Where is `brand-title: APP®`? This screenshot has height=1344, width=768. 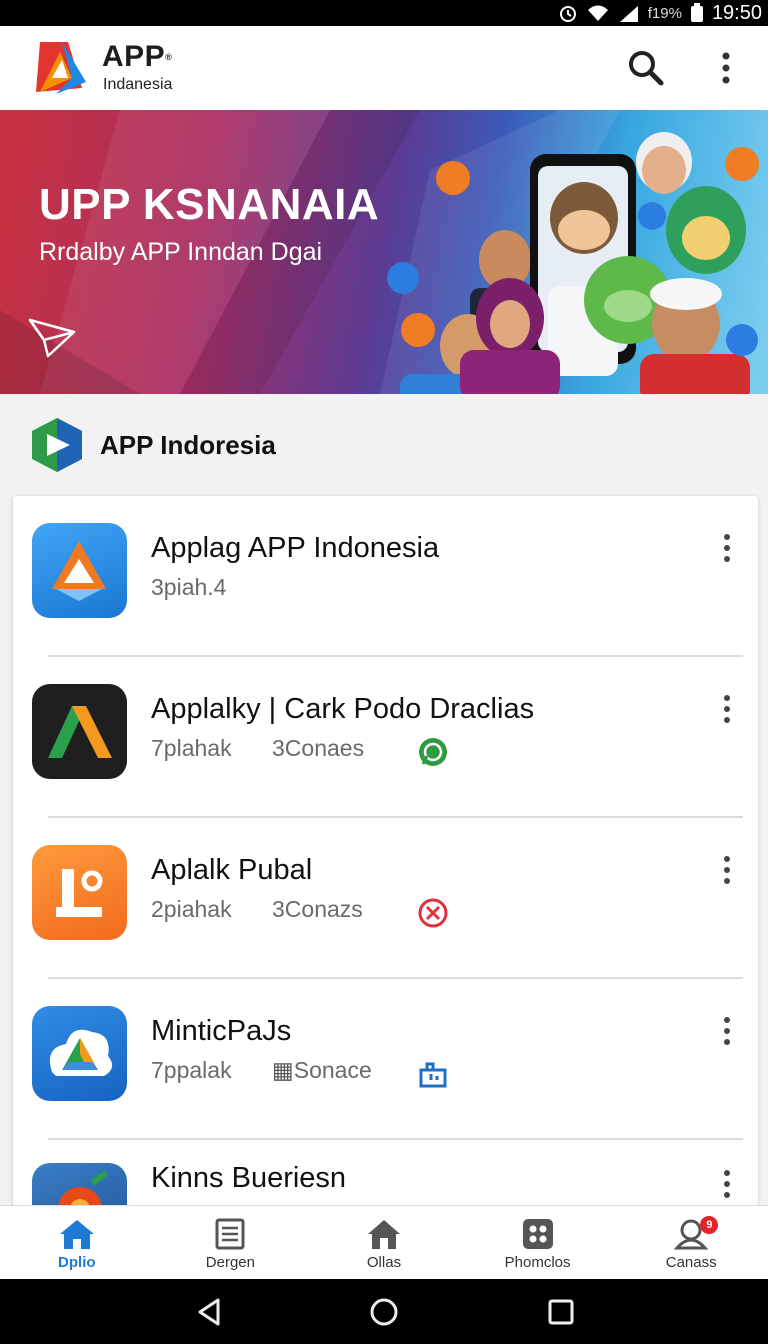 brand-title: APP® is located at coordinates (137, 56).